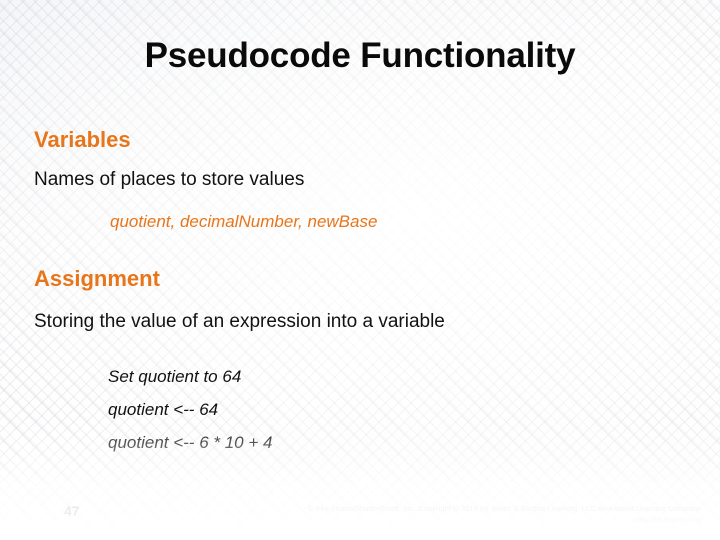  I want to click on section-heading-assignment: Assignment, so click(97, 278).